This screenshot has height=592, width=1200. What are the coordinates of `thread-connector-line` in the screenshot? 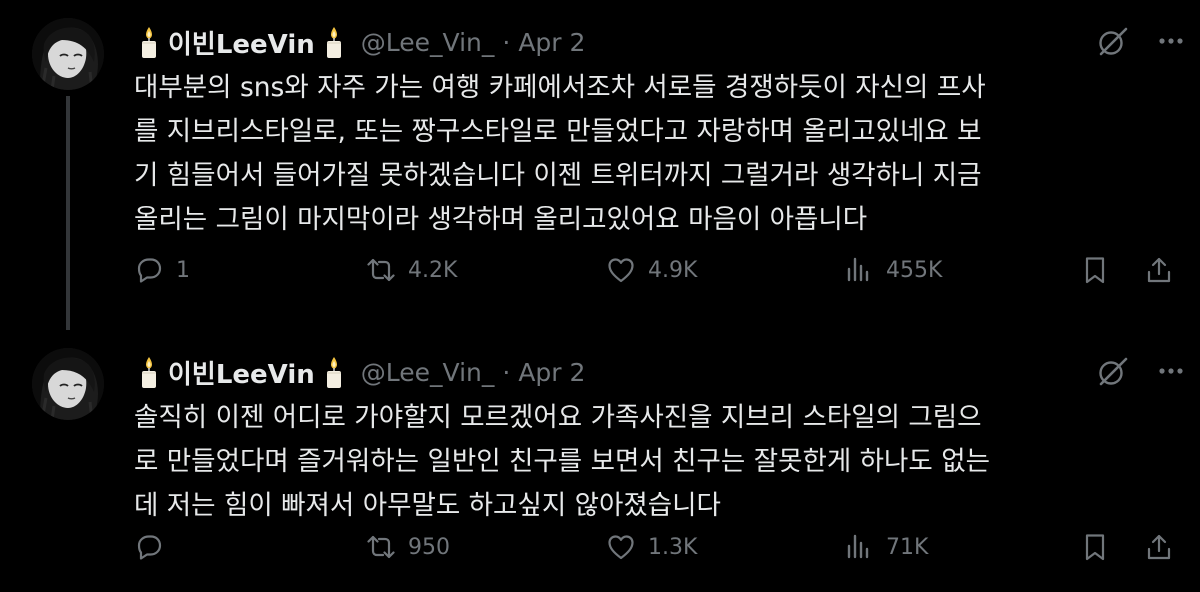 It's located at (68, 213).